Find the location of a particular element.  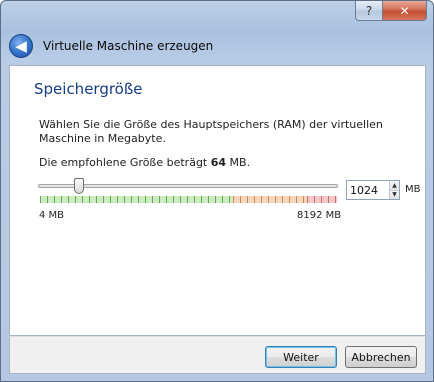

cancel-button: Abbrechen is located at coordinates (381, 357).